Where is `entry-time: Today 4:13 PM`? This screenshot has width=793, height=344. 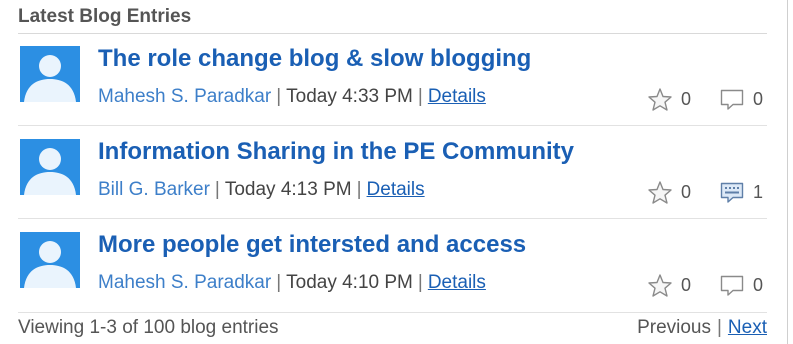 entry-time: Today 4:13 PM is located at coordinates (288, 189).